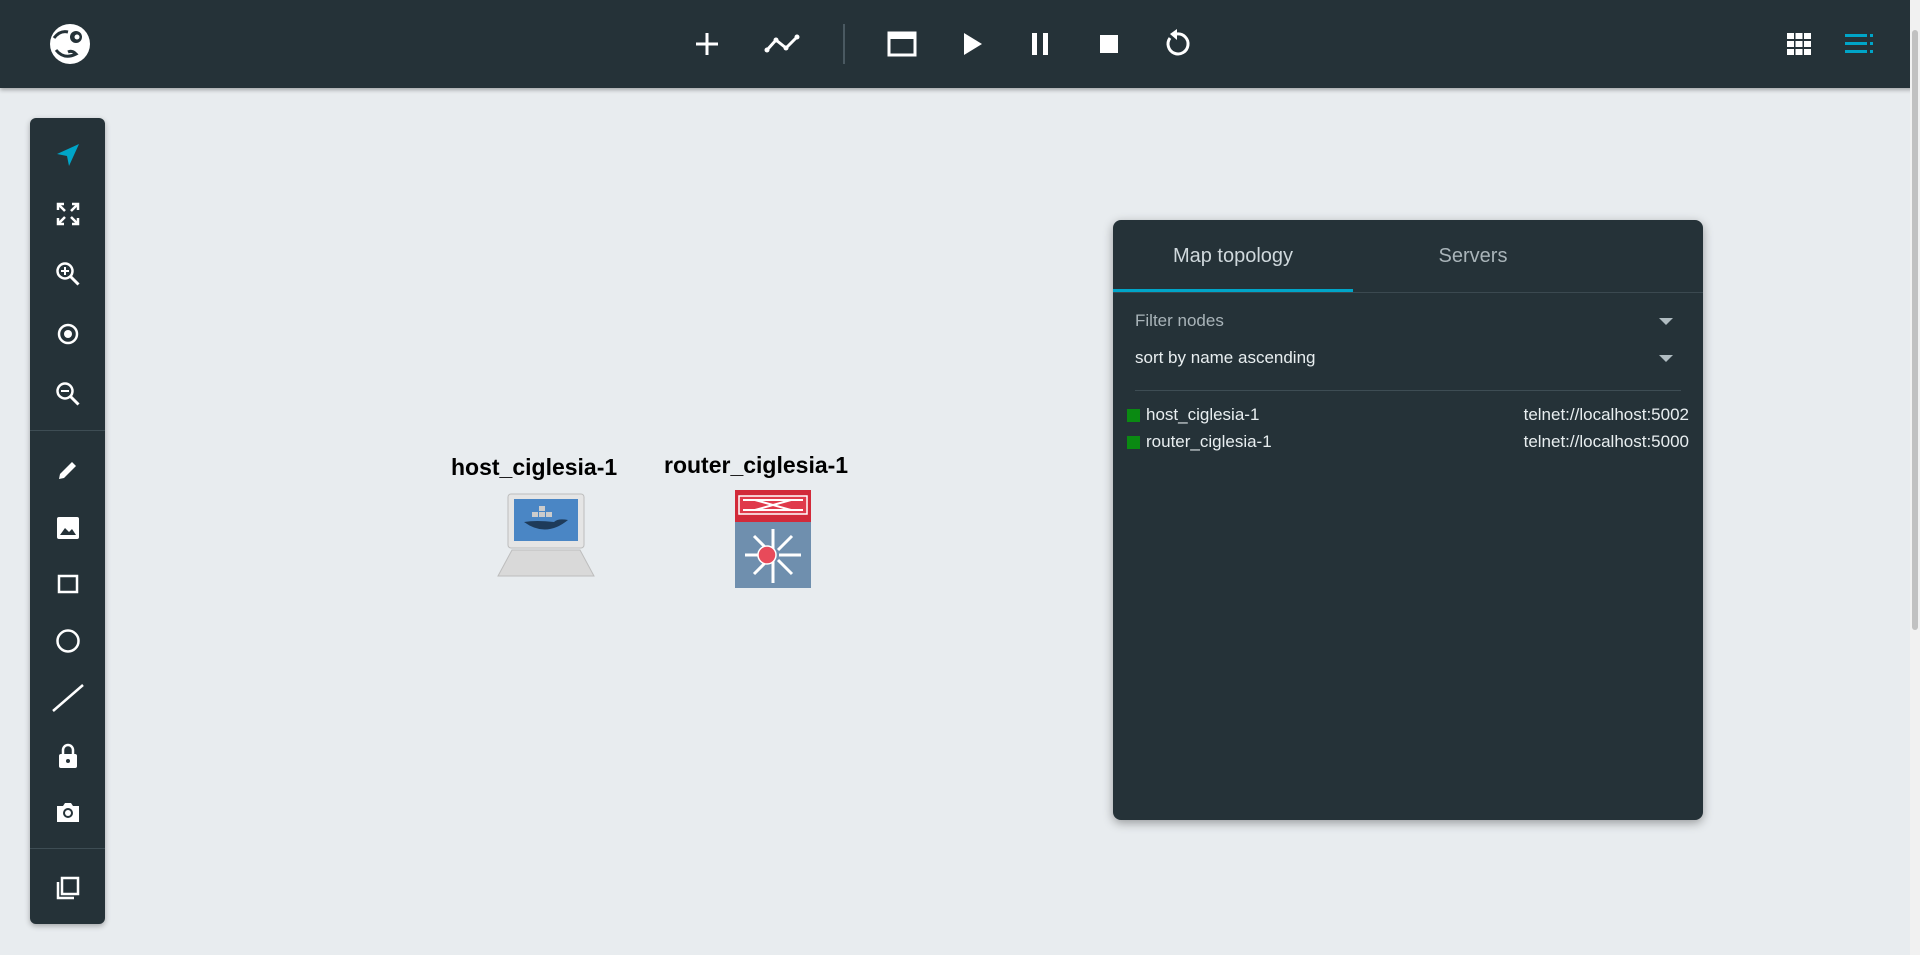 This screenshot has width=1920, height=955. Describe the element at coordinates (70, 44) in the screenshot. I see `chameleon-logo-icon` at that location.